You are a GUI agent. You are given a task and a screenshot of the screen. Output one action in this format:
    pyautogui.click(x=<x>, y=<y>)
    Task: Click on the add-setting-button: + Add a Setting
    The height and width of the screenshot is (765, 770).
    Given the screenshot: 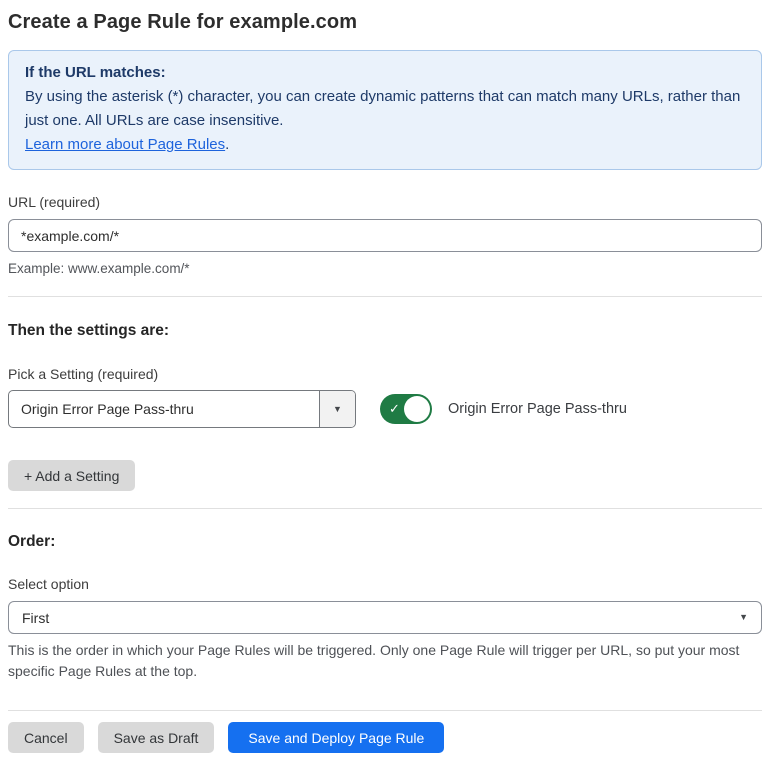 What is the action you would take?
    pyautogui.click(x=72, y=475)
    